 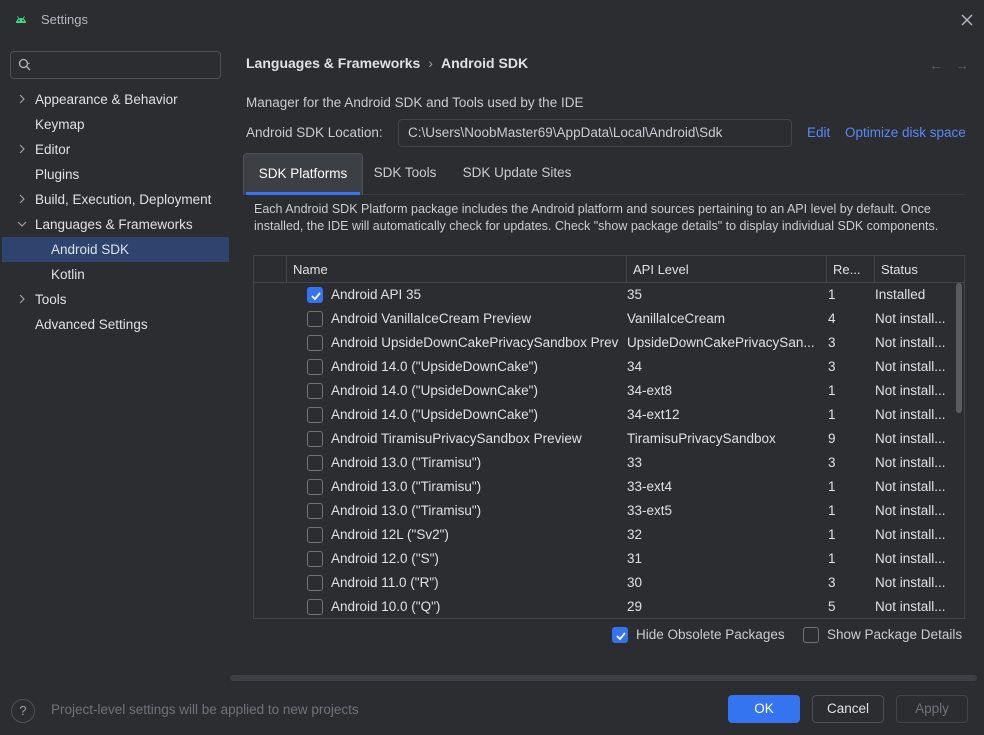 I want to click on sidebar-item-label: Tools, so click(x=51, y=299).